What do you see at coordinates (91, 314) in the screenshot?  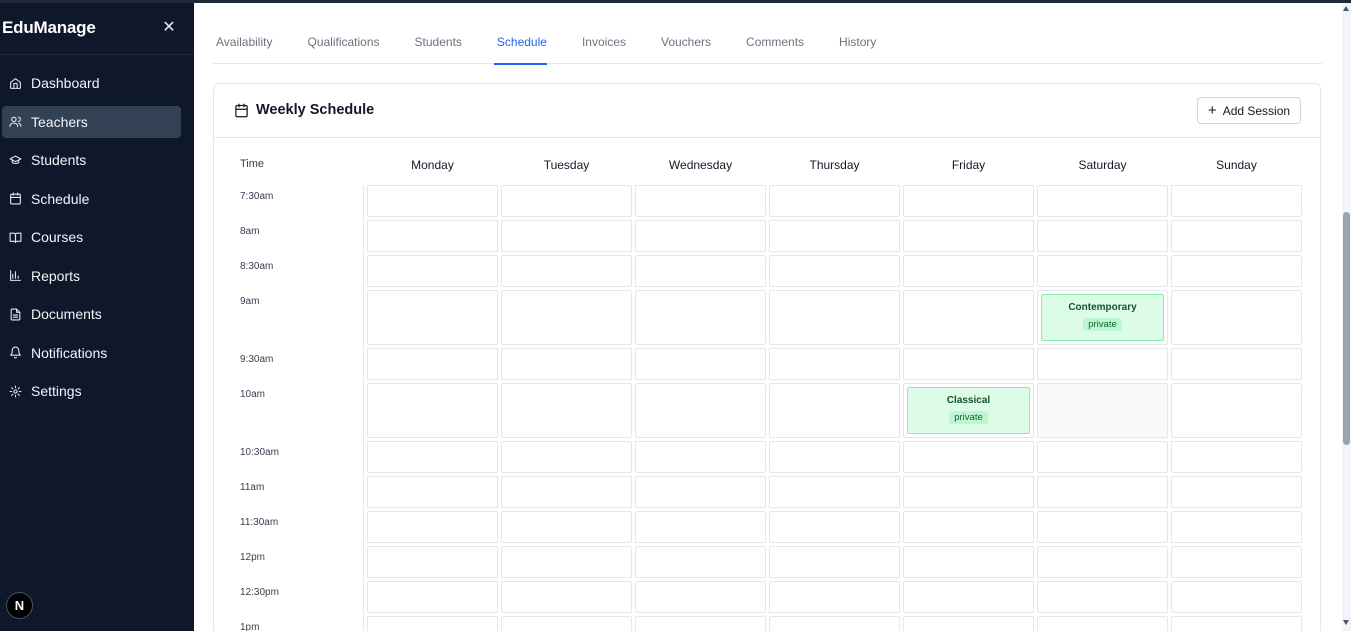 I see `sidebar-item-documents: Documents` at bounding box center [91, 314].